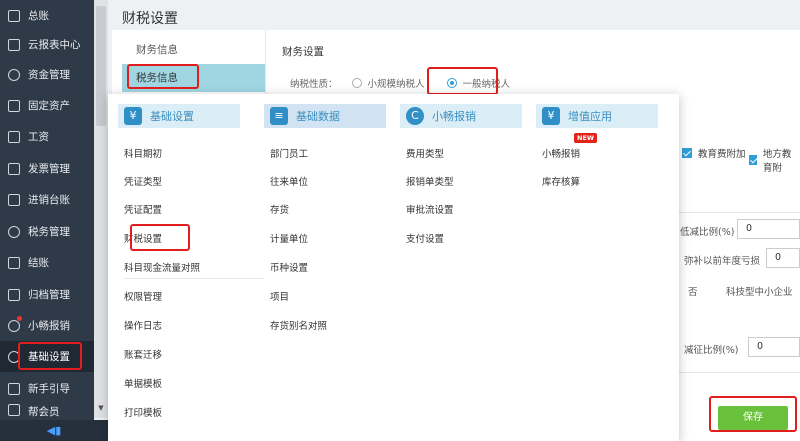 Image resolution: width=800 pixels, height=441 pixels. I want to click on deduct-ratio-label: 减征比例(%), so click(711, 350).